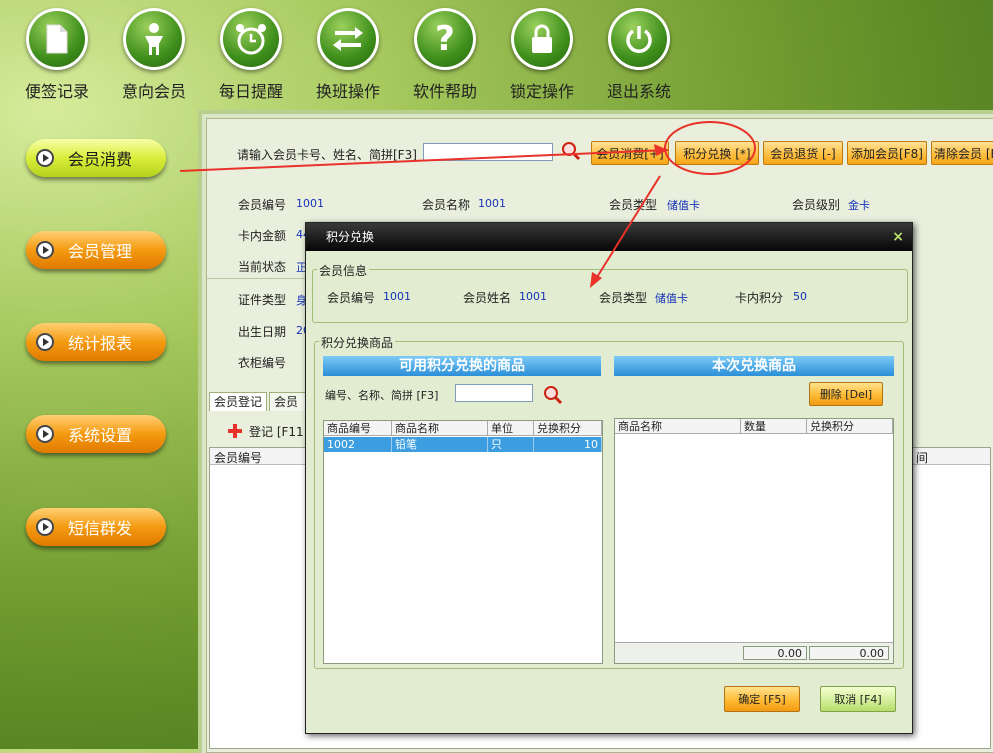 The width and height of the screenshot is (993, 753). I want to click on col-goods-code: 商品编号, so click(358, 428).